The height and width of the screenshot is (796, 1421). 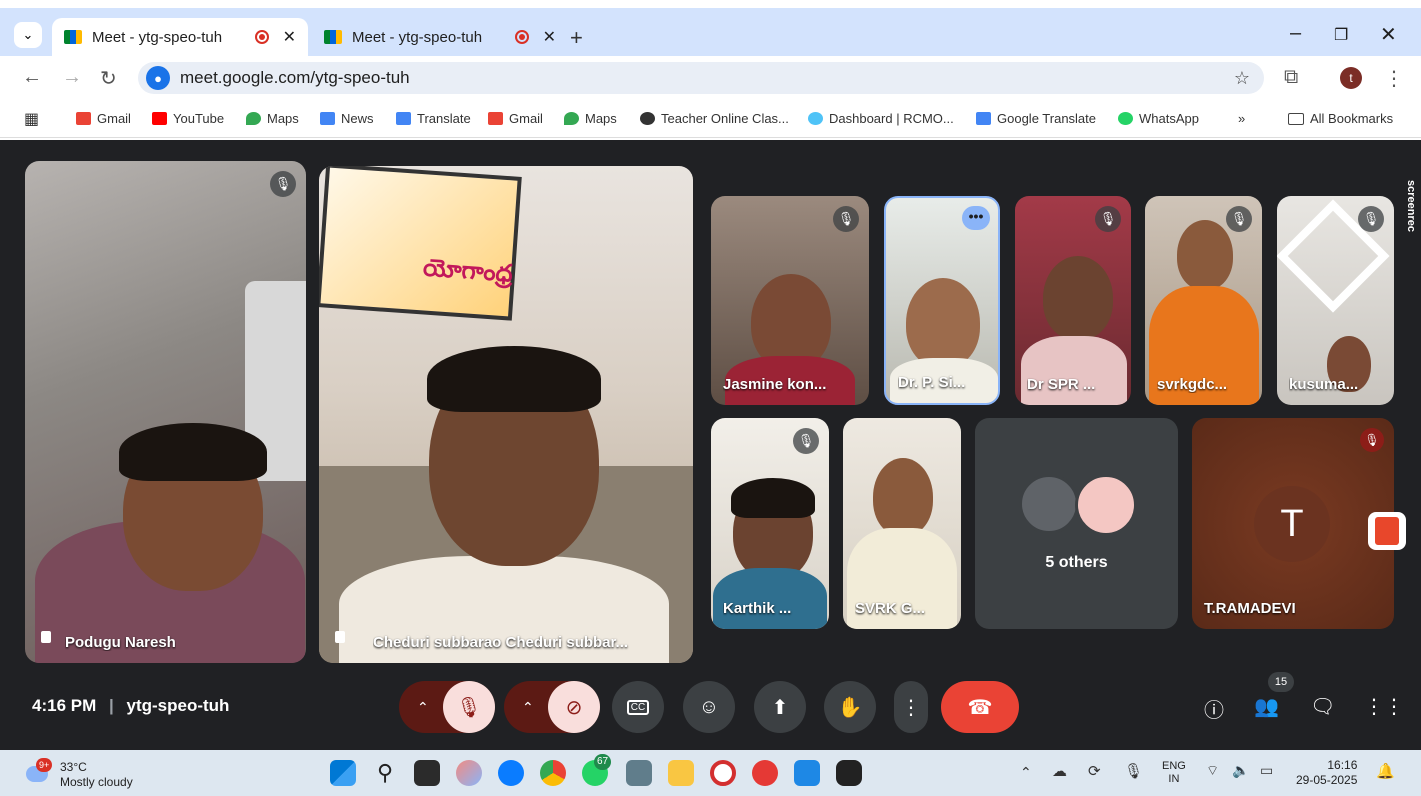 I want to click on bookmark-gmail-2: Gmail, so click(x=515, y=118).